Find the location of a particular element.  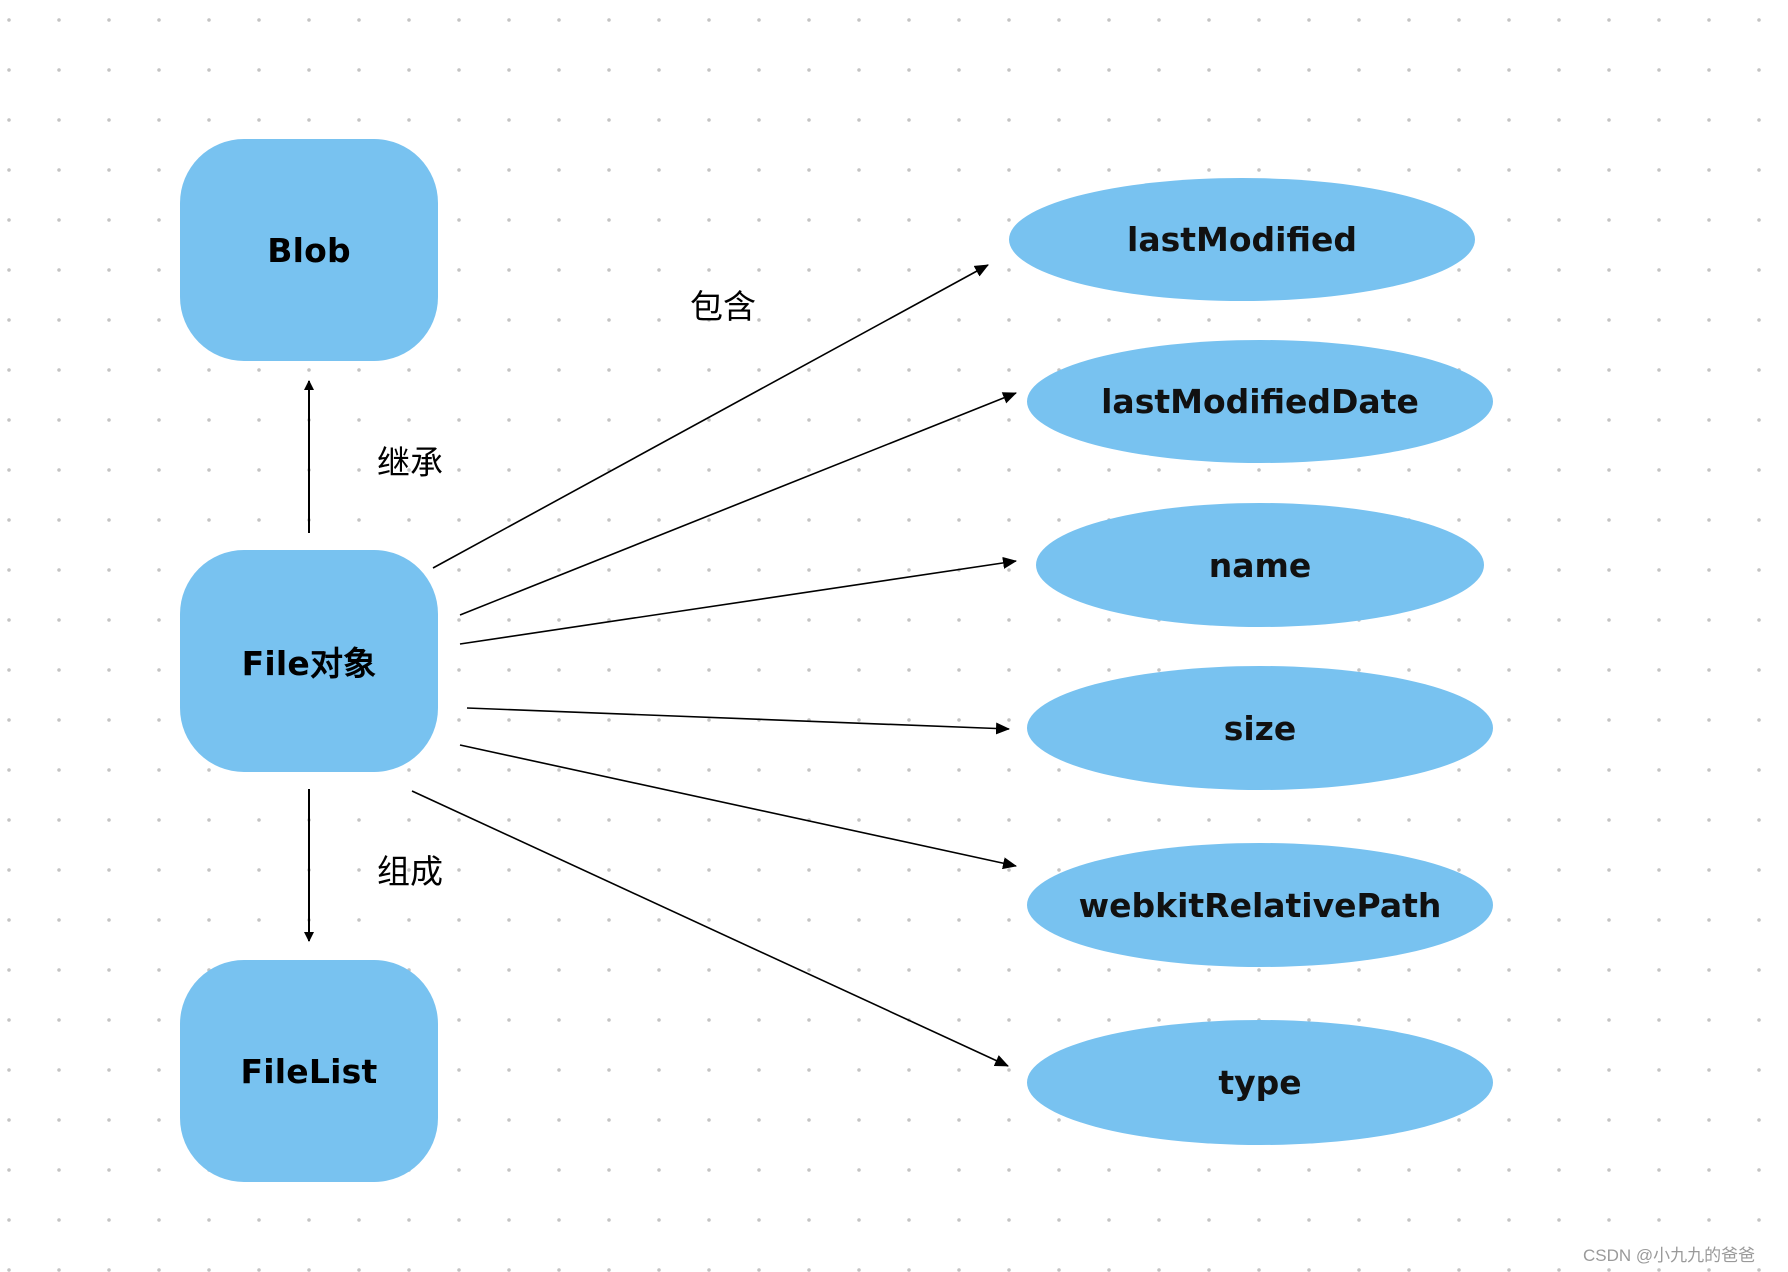

property-webkitrelativepath-label: webkitRelativePath is located at coordinates (1260, 905).